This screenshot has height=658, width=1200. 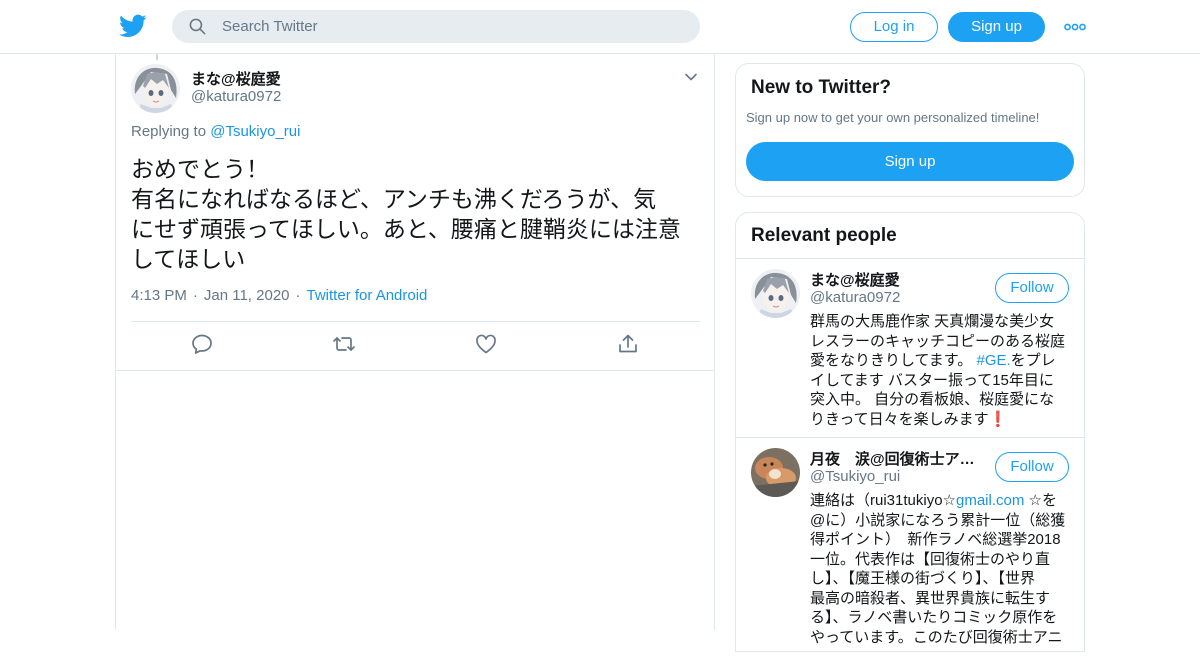 I want to click on bio-text: 愛をなりきりしてます。, so click(x=891, y=360).